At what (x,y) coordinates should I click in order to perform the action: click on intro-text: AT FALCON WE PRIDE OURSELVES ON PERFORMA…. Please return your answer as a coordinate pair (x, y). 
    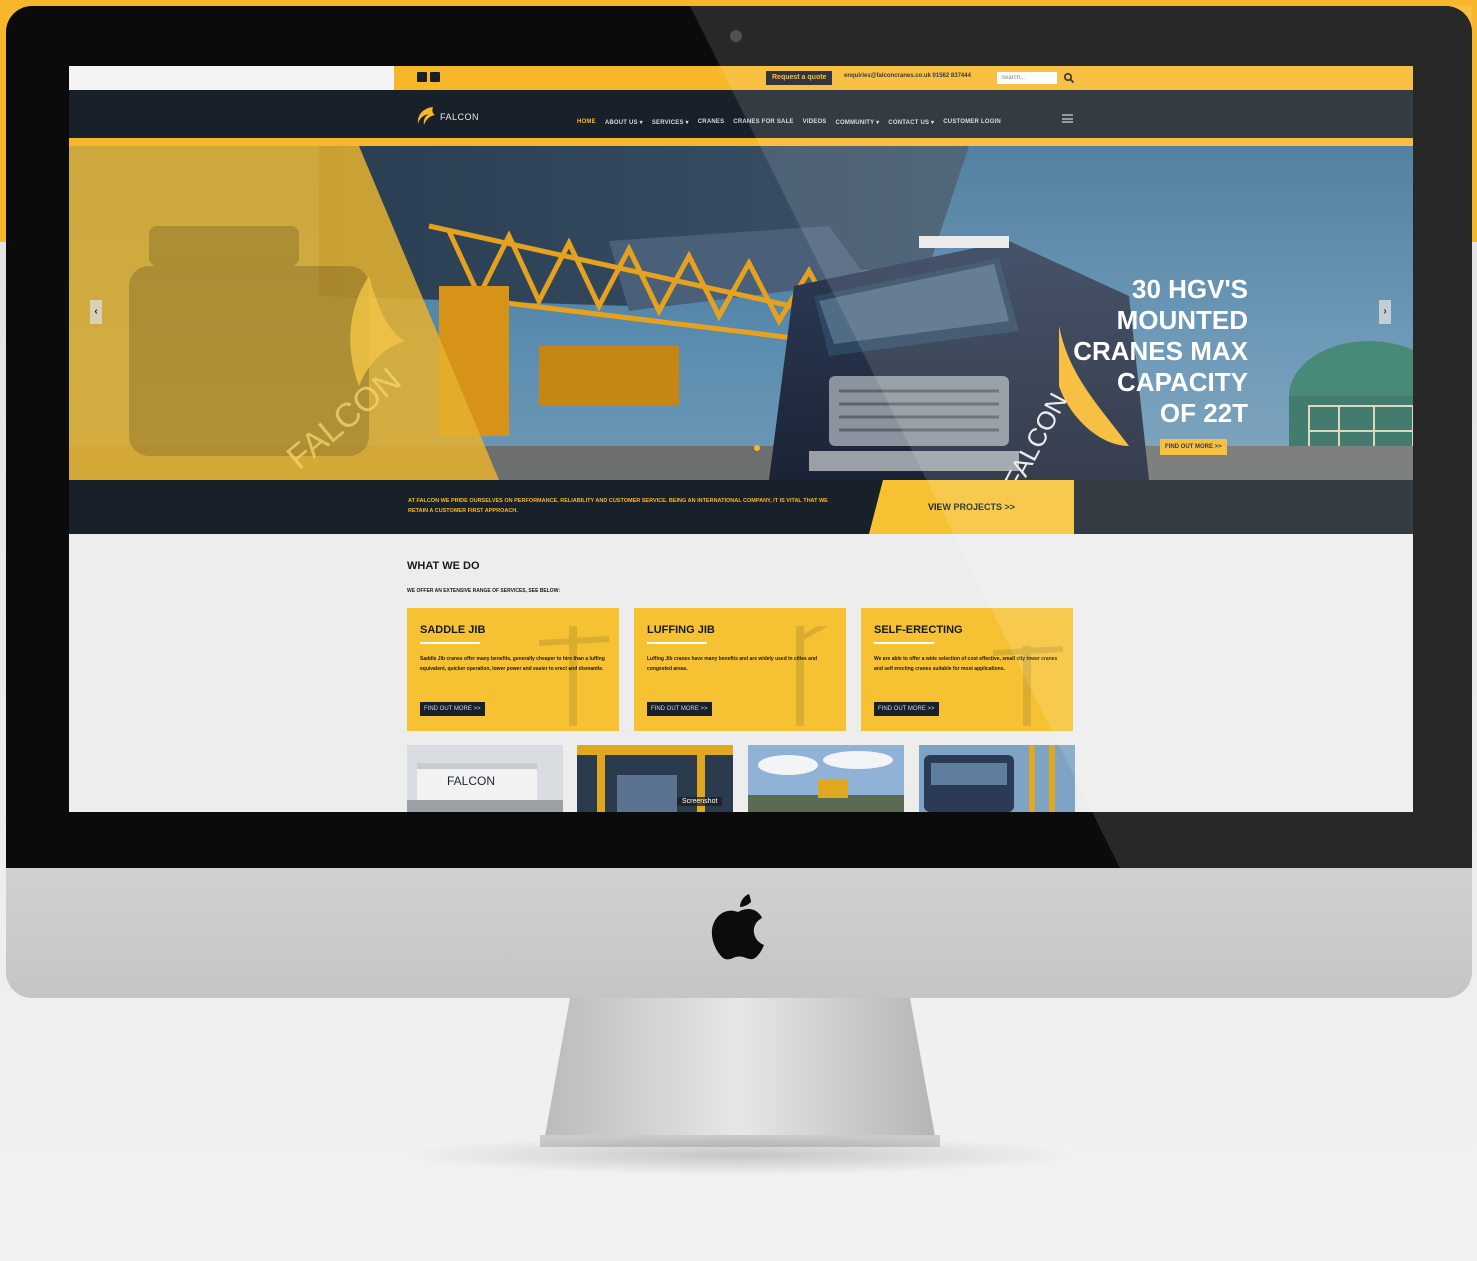
    Looking at the image, I should click on (618, 506).